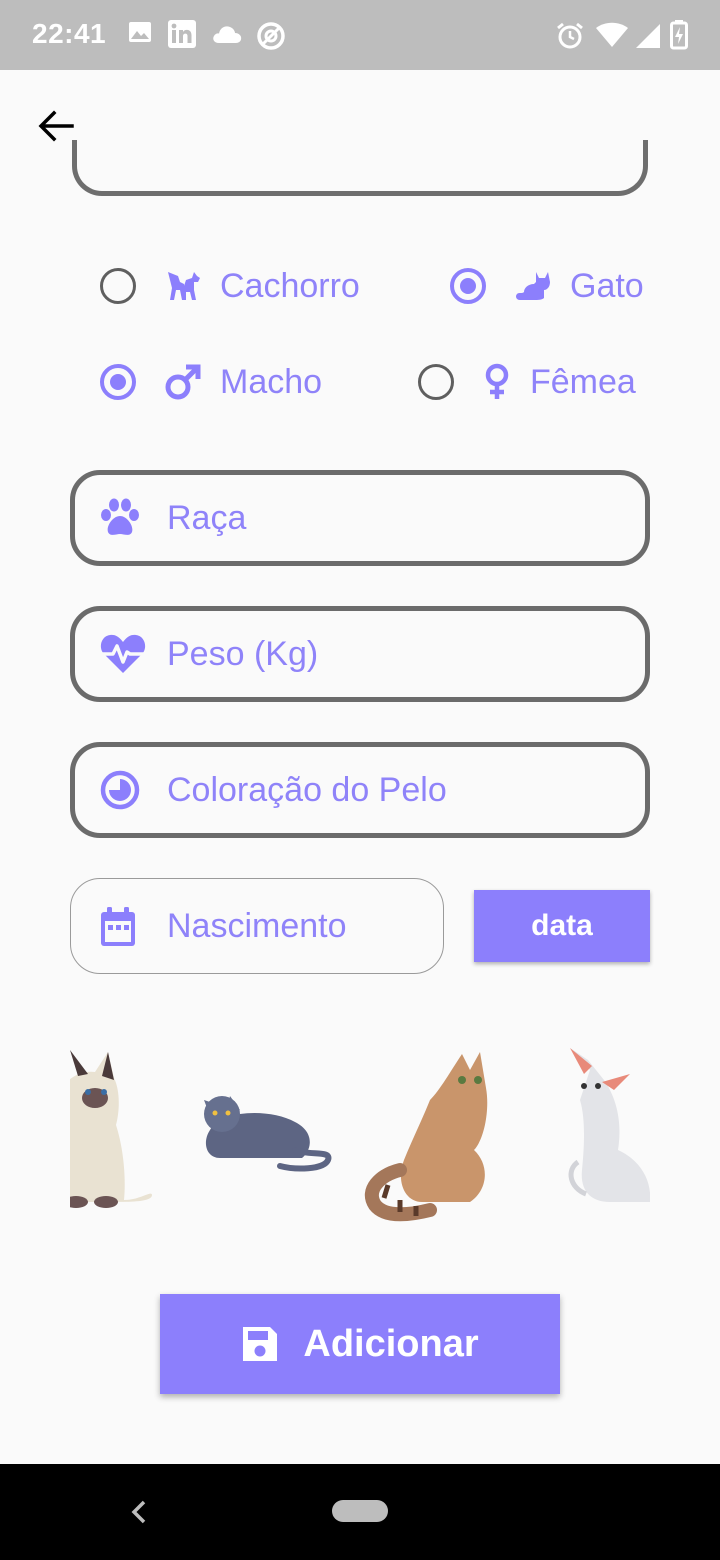  I want to click on dog-icon, so click(183, 286).